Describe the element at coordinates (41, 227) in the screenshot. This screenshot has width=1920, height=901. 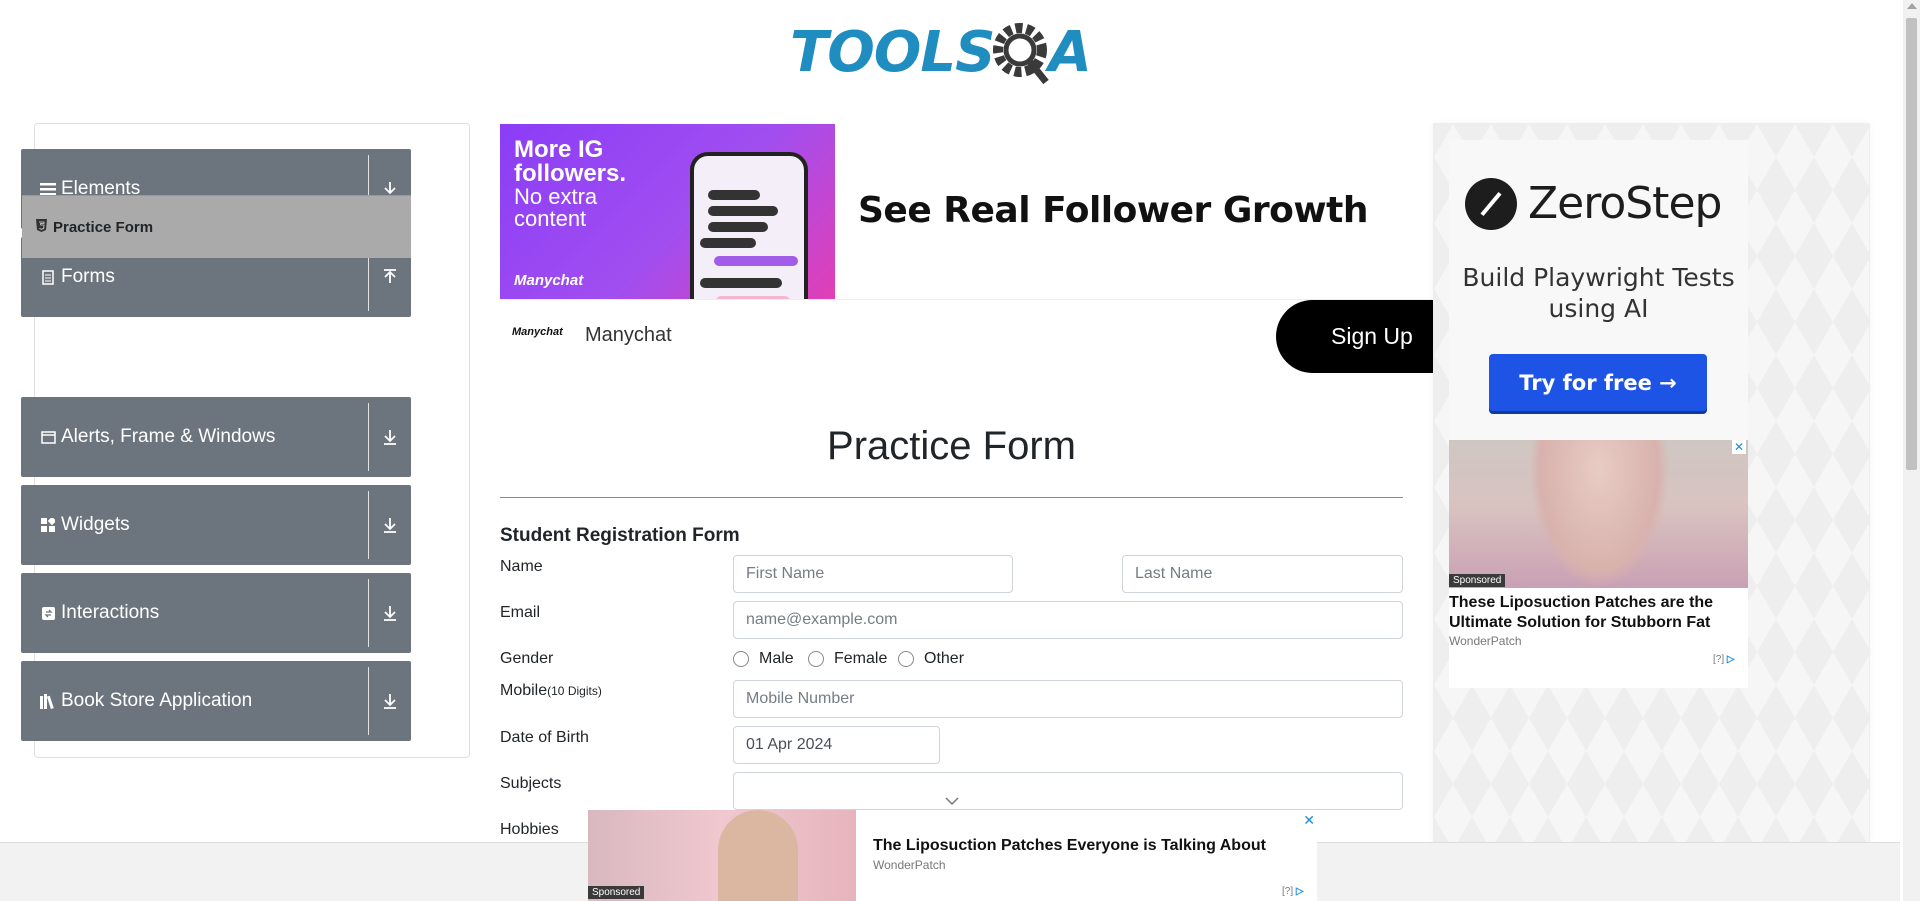
I see `html5-icon` at that location.